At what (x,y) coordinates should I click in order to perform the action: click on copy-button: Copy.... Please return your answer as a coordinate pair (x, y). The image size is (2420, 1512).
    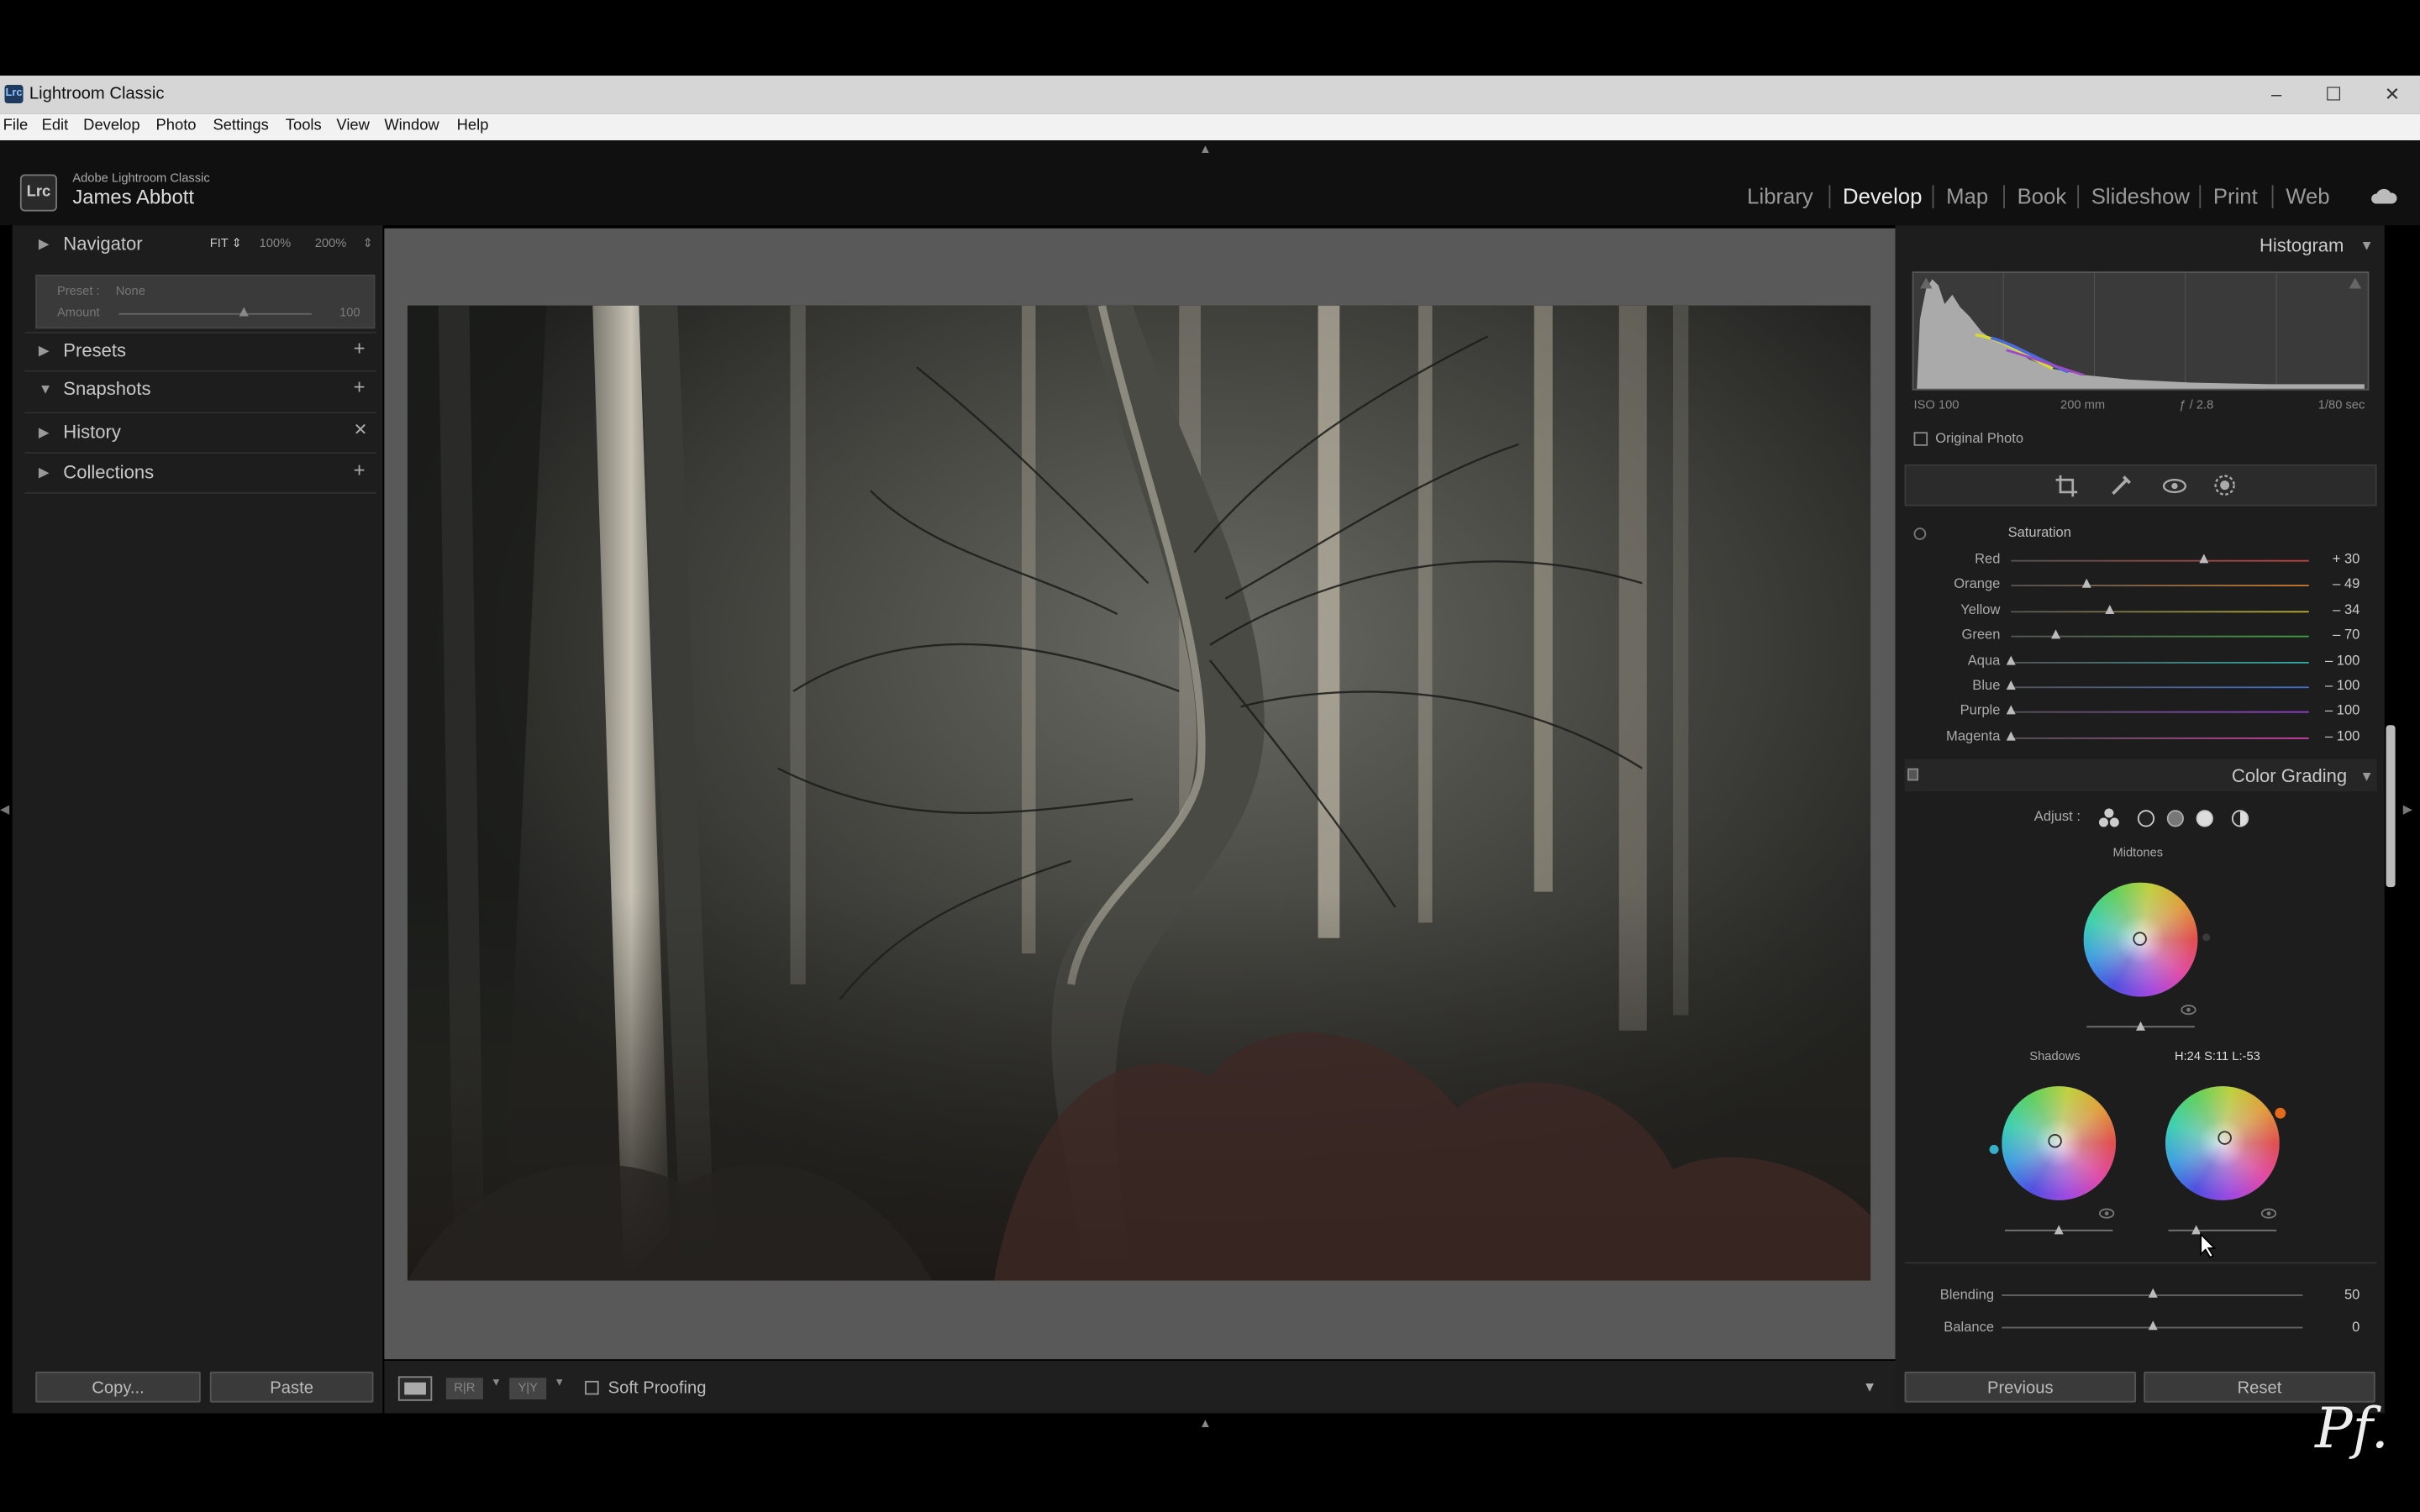
    Looking at the image, I should click on (118, 1387).